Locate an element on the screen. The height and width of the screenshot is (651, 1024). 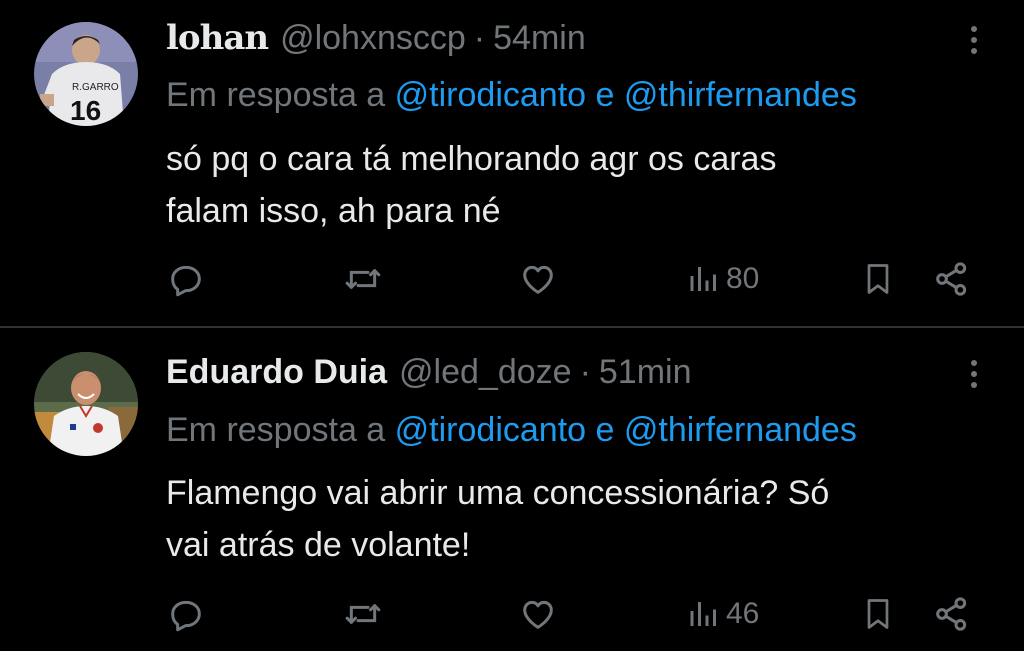
avatar-image is located at coordinates (86, 404).